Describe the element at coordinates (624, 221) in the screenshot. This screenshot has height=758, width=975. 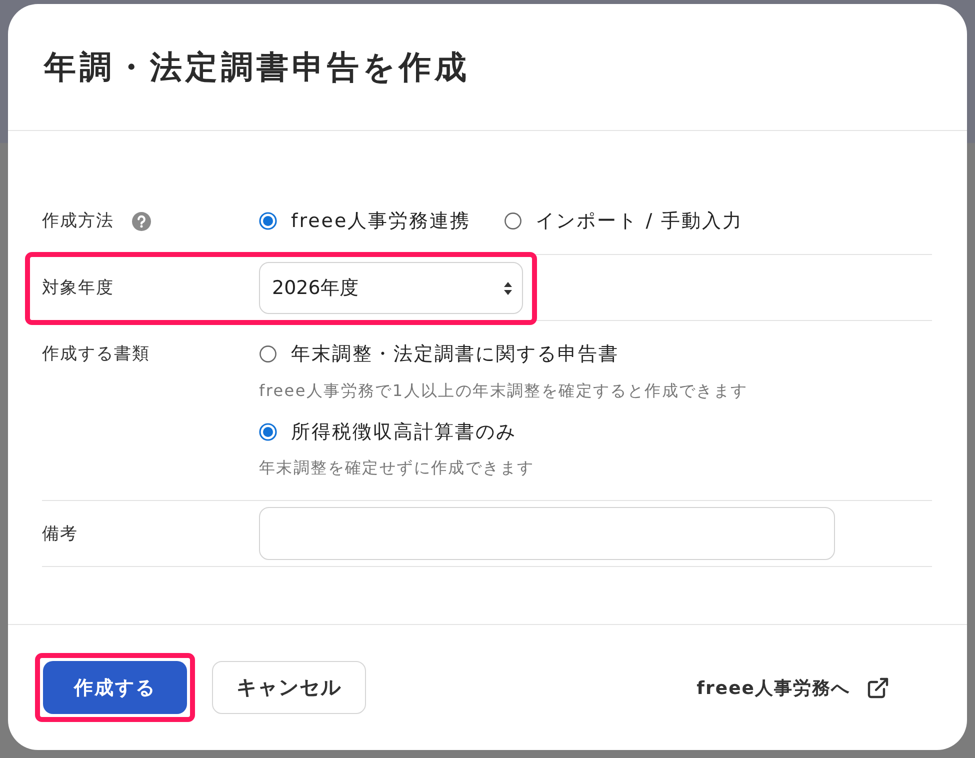
I see `radio-option: インポート / 手動入力` at that location.